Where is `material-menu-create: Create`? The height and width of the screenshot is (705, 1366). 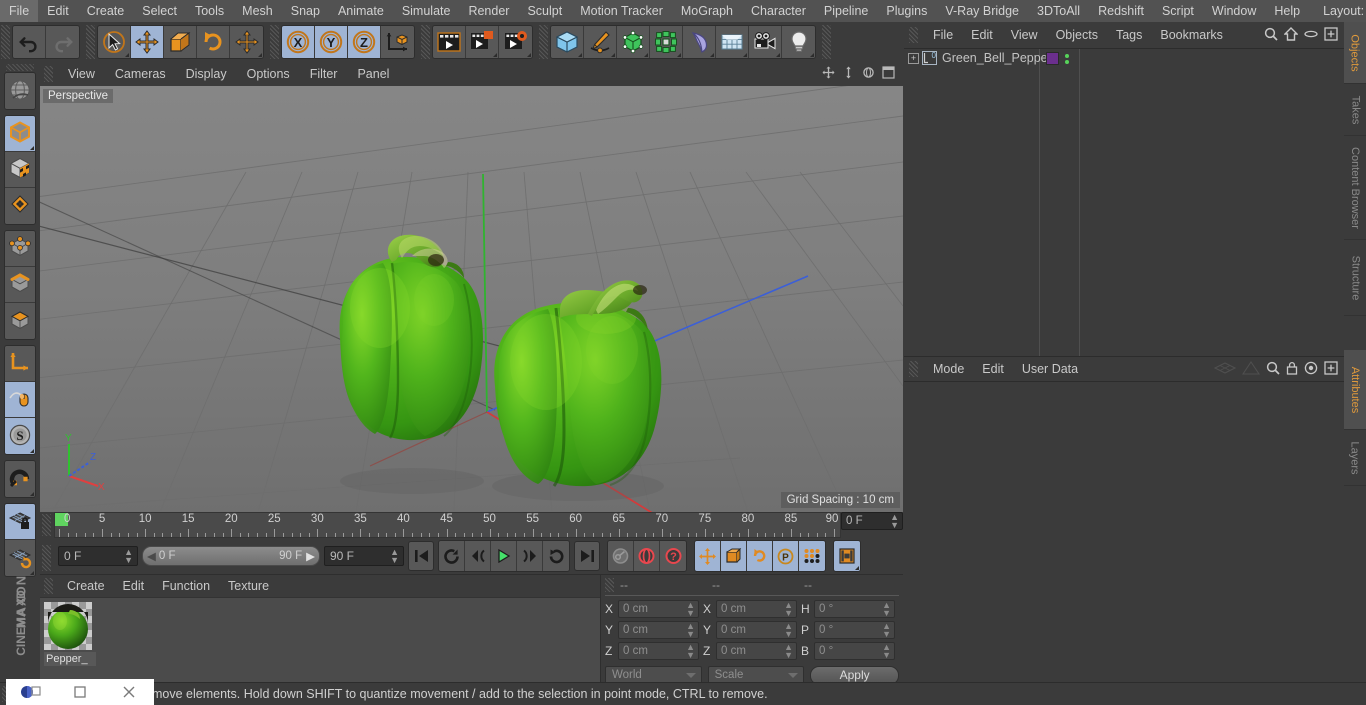 material-menu-create: Create is located at coordinates (86, 586).